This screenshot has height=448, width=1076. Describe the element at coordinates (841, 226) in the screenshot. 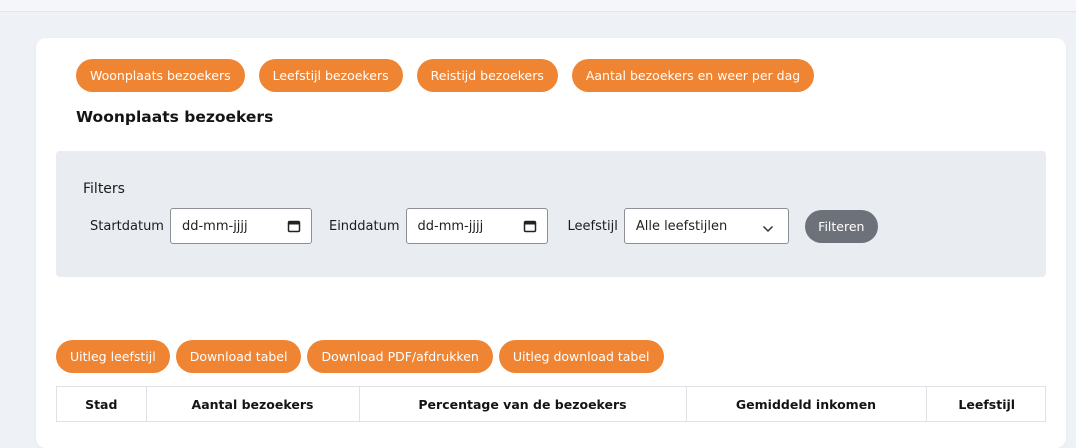

I see `filter-button: Filteren` at that location.